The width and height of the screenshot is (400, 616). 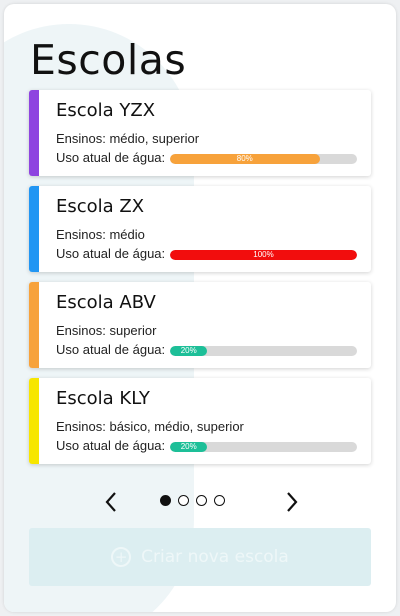 I want to click on water-usage-bar: 100%, so click(x=263, y=255).